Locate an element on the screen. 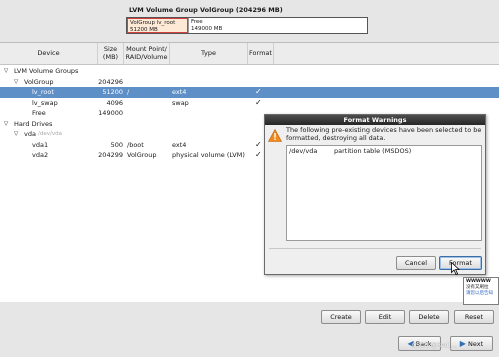  column-header-device: Device is located at coordinates (49, 53).